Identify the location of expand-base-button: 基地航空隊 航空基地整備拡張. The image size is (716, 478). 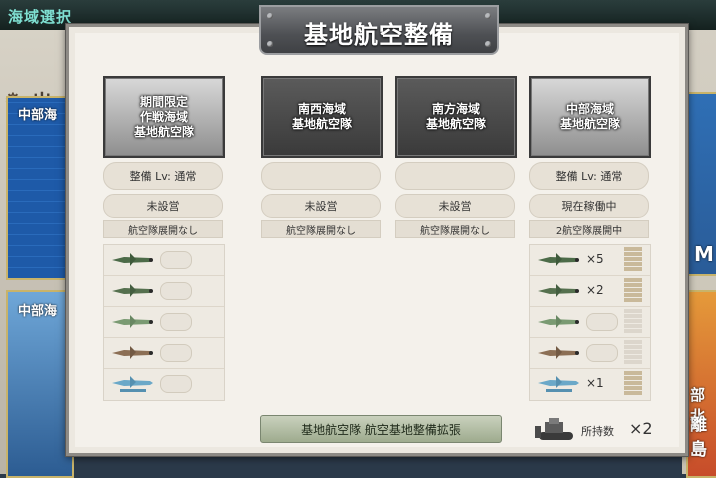
(381, 429).